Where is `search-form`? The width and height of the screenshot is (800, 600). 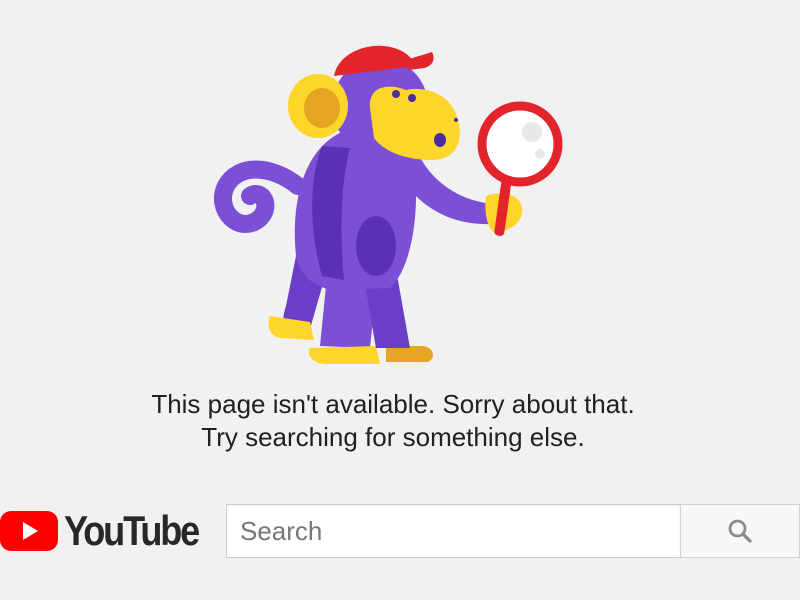 search-form is located at coordinates (513, 531).